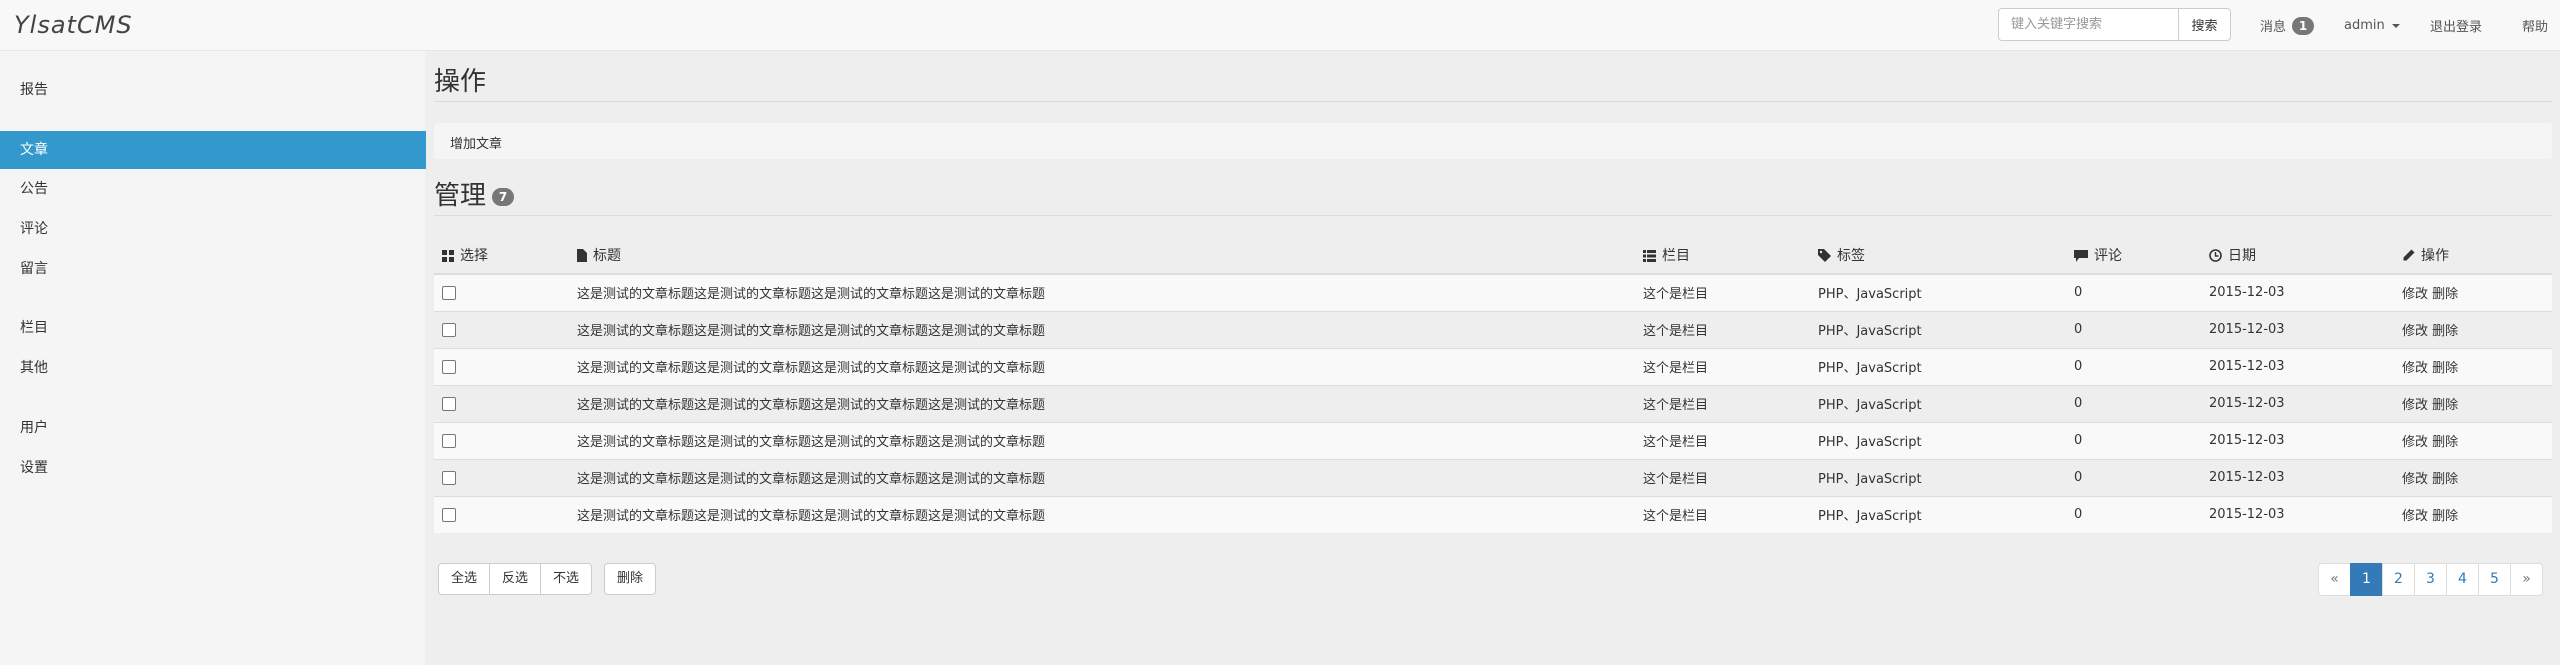 This screenshot has height=665, width=2560. I want to click on list-icon, so click(1649, 255).